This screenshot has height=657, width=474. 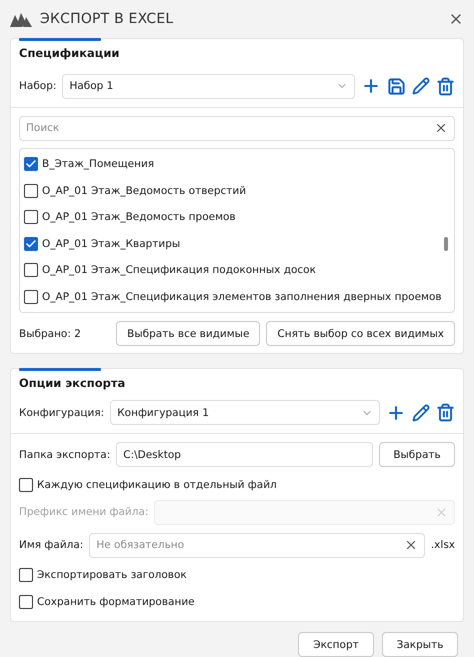 What do you see at coordinates (98, 164) in the screenshot?
I see `list-item: В_Этаж_Помещения` at bounding box center [98, 164].